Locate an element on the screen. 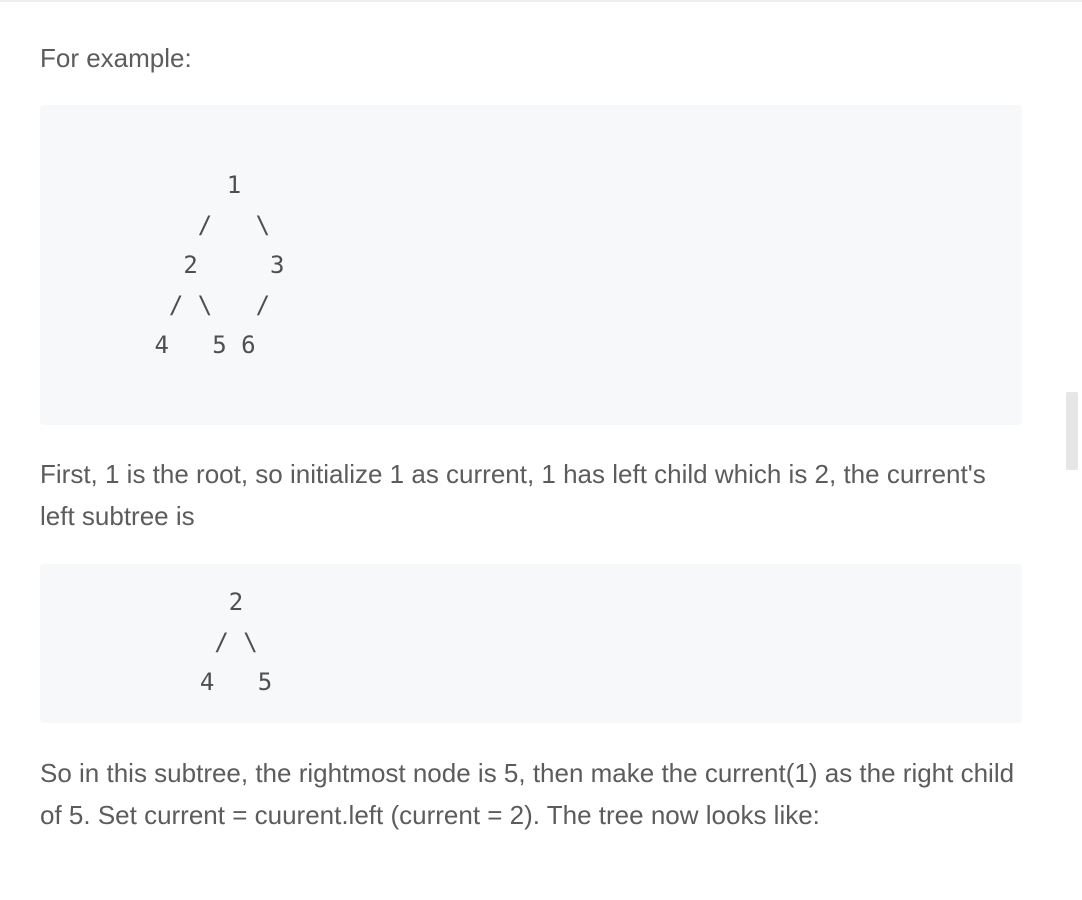 The image size is (1082, 900). subtree-line-2: / \ is located at coordinates (214, 642).